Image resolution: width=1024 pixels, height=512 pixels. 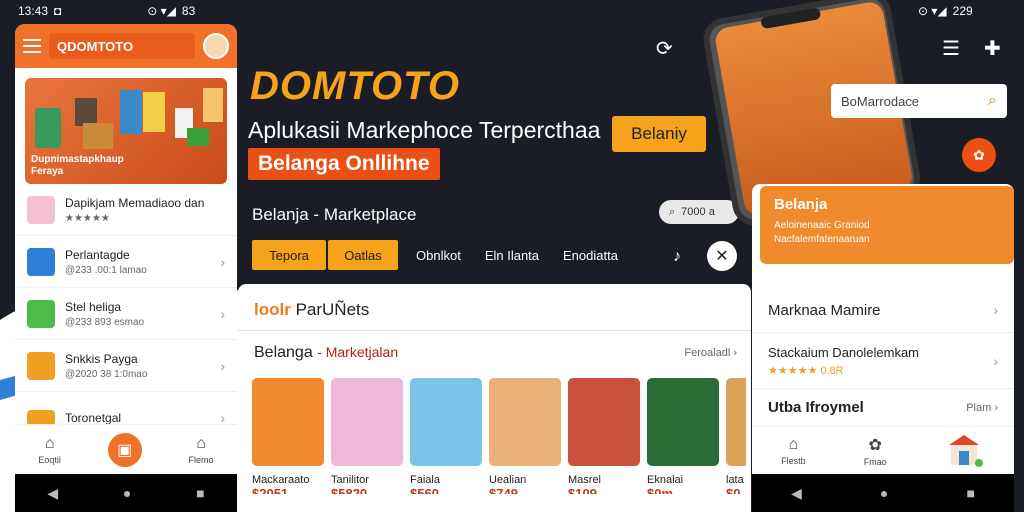 I want to click on nav-store-illustration, so click(x=965, y=451).